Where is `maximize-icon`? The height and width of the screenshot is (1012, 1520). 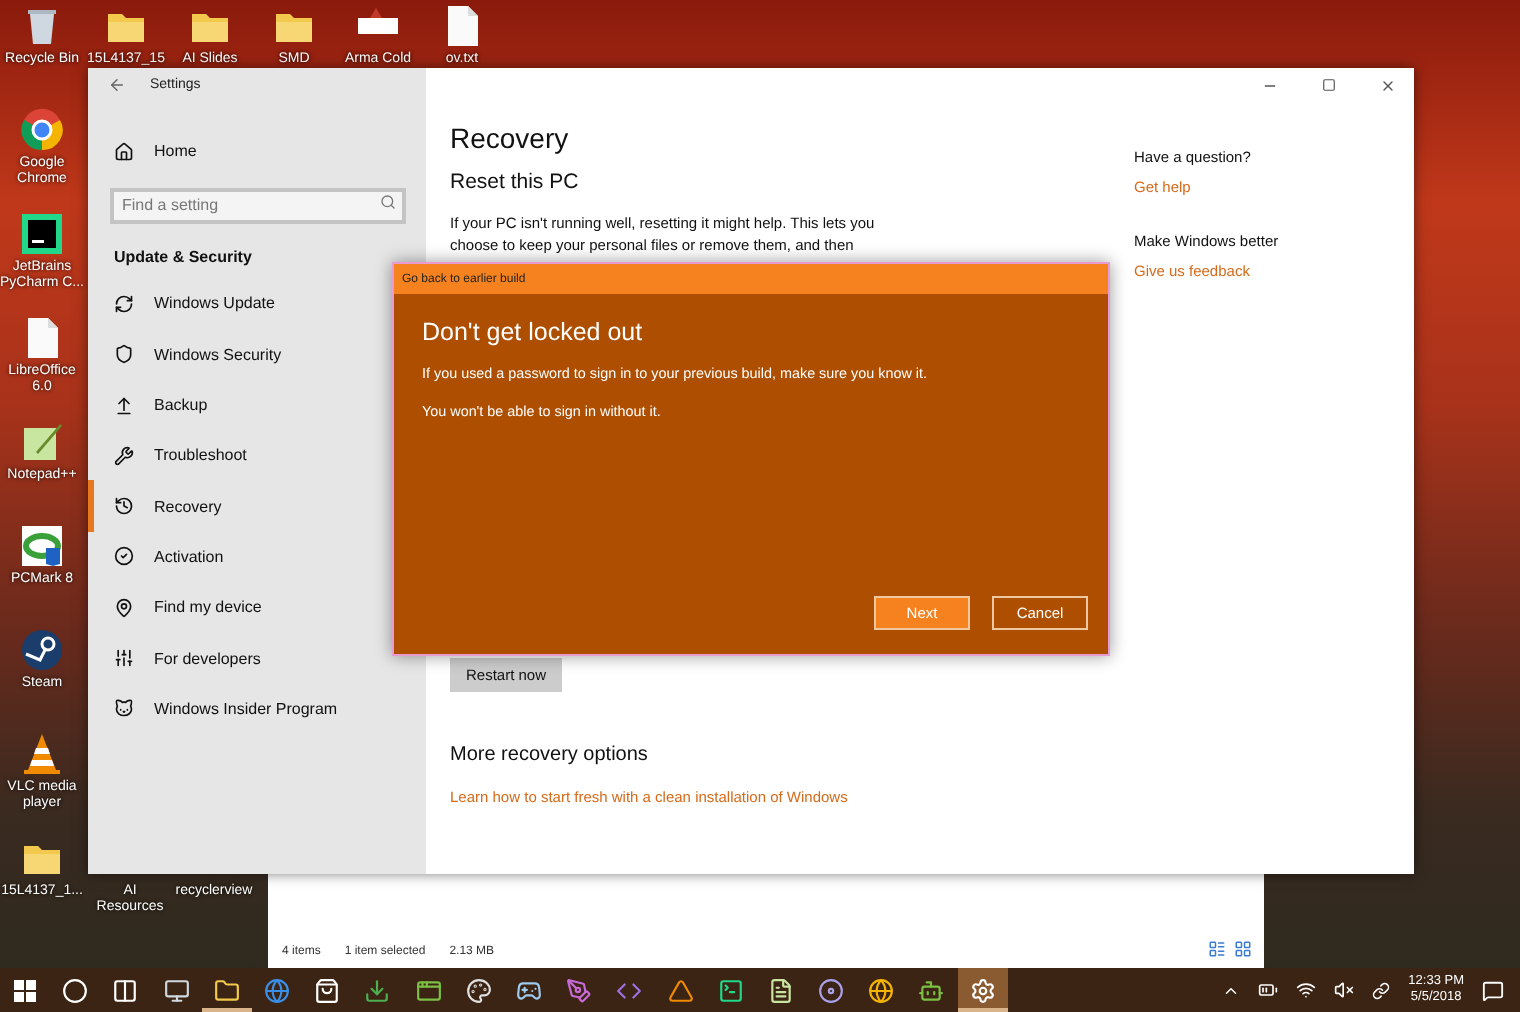
maximize-icon is located at coordinates (1329, 85).